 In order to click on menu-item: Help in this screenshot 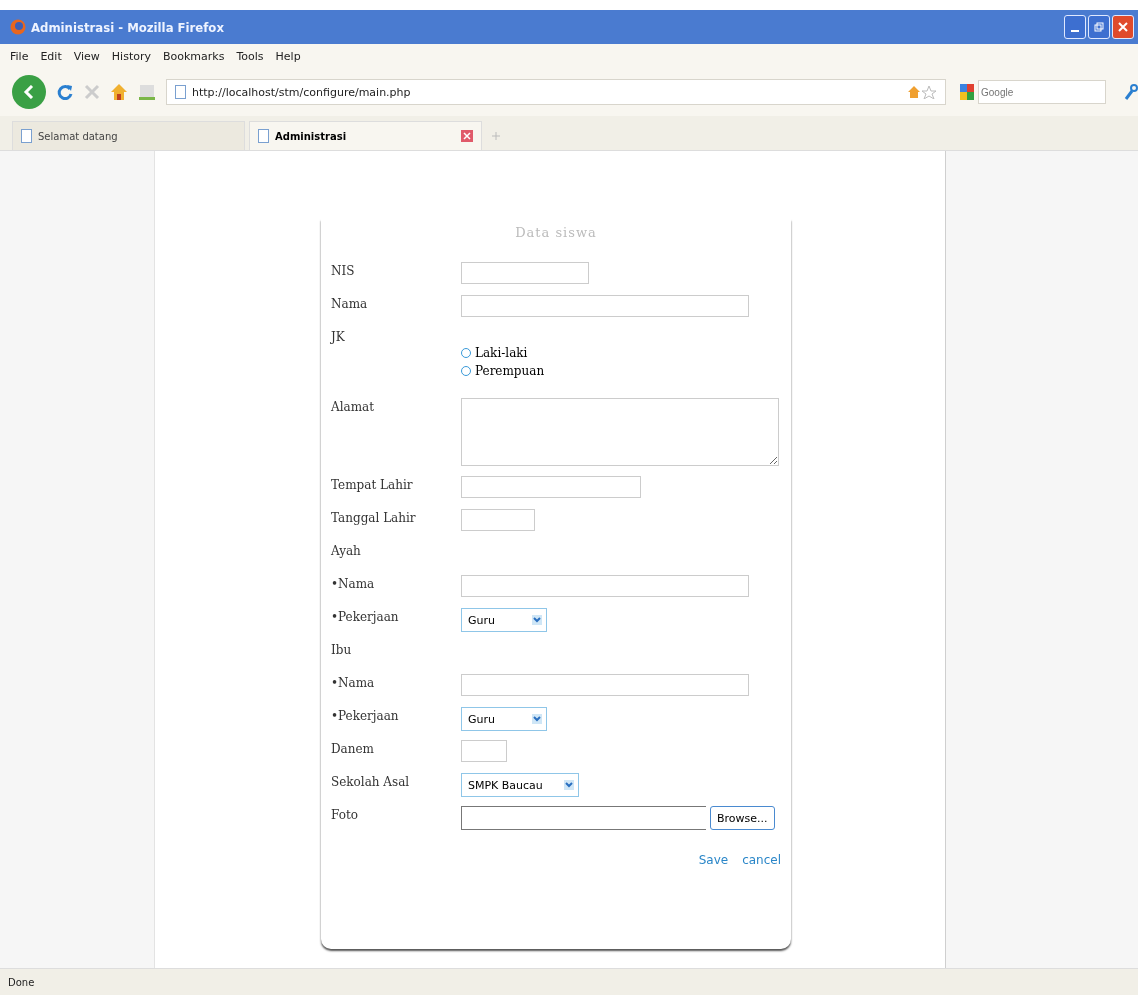, I will do `click(288, 56)`.